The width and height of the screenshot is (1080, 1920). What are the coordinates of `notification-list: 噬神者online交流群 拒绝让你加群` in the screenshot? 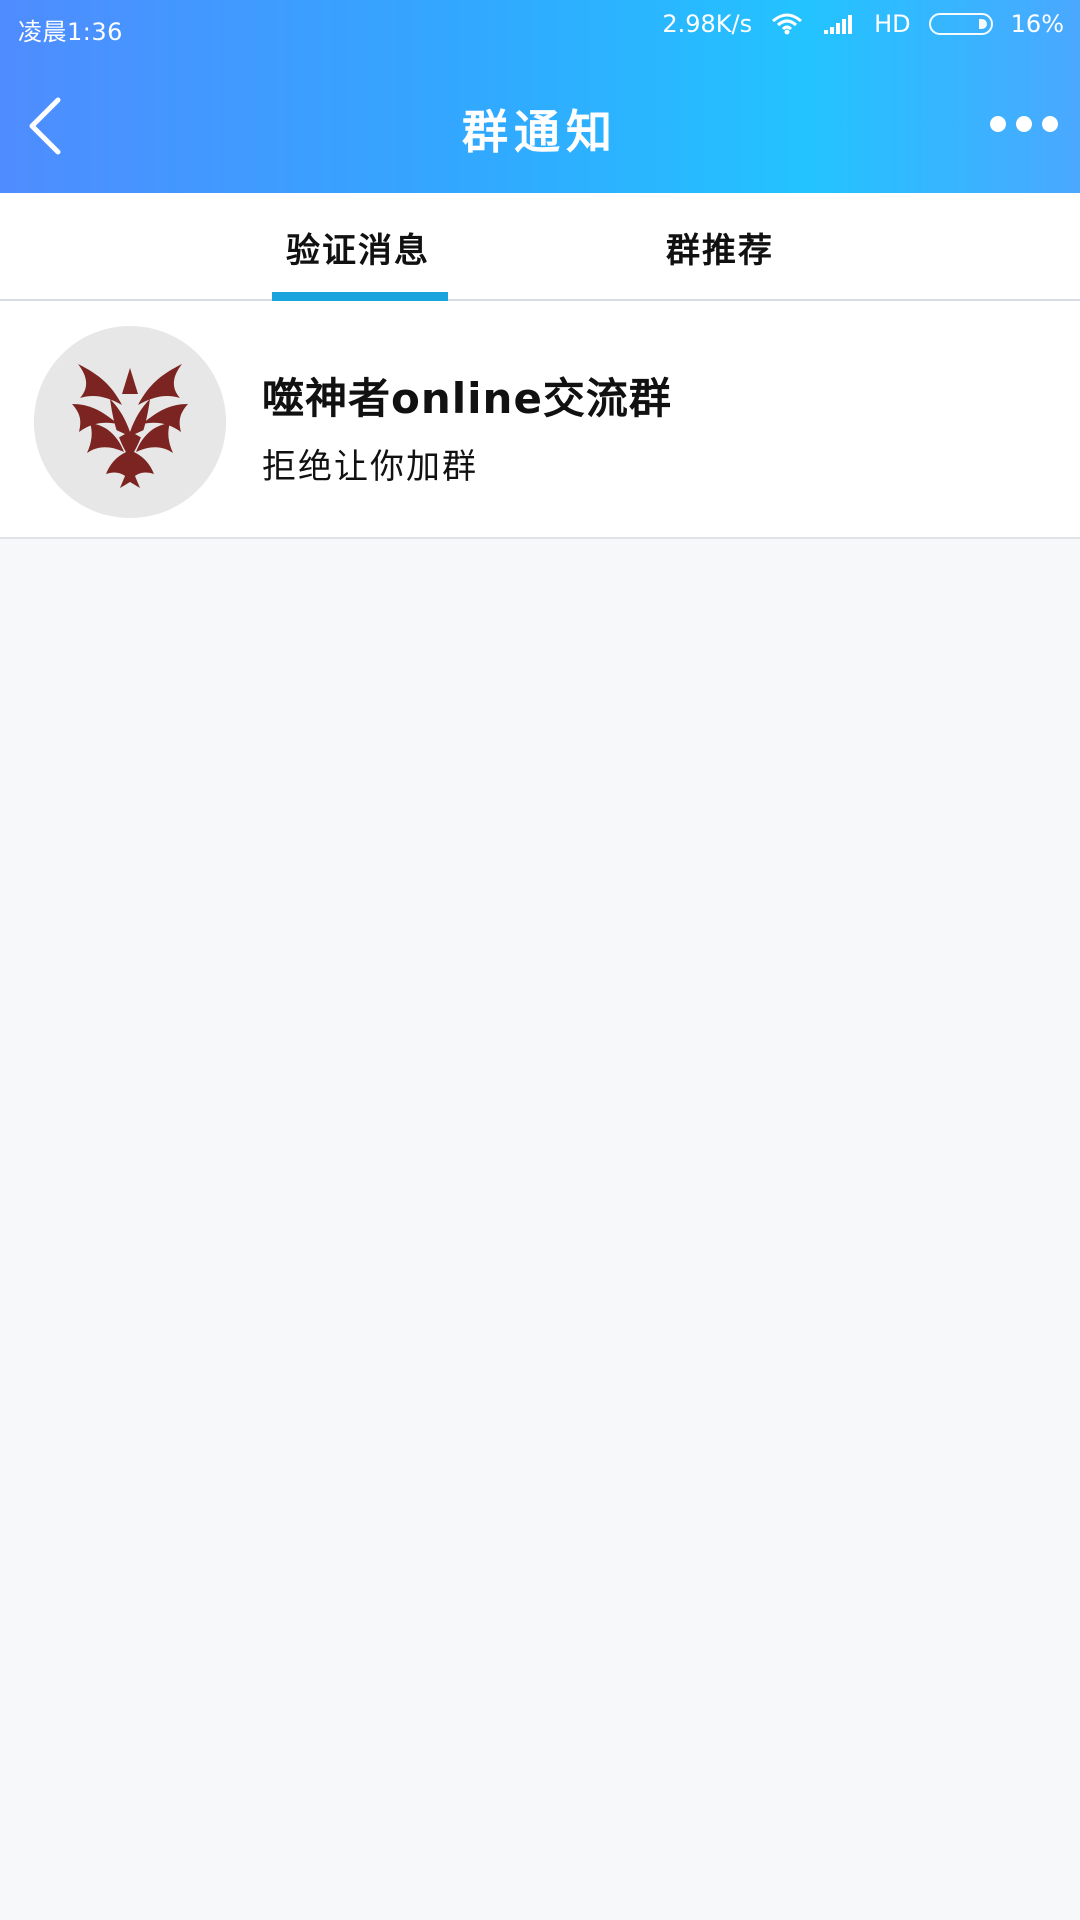 It's located at (540, 420).